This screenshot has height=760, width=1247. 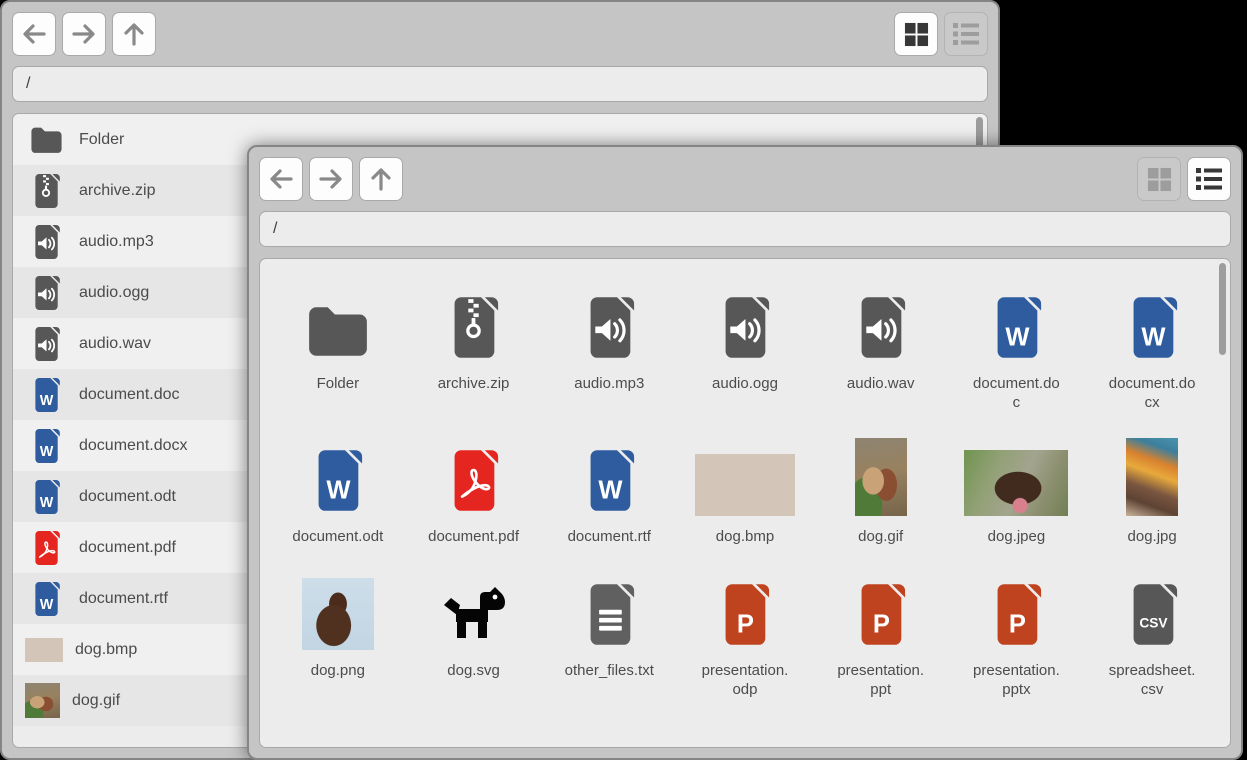 I want to click on grid-item: W document.rtf, so click(x=609, y=492).